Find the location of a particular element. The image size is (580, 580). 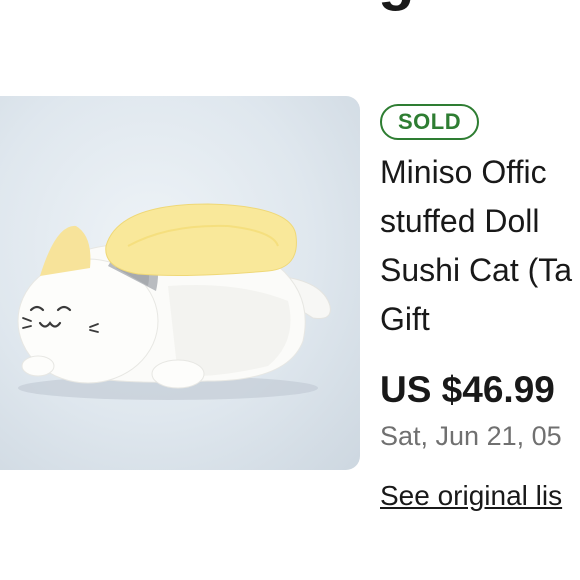

see-original-listing-link: See original lis is located at coordinates (471, 496).